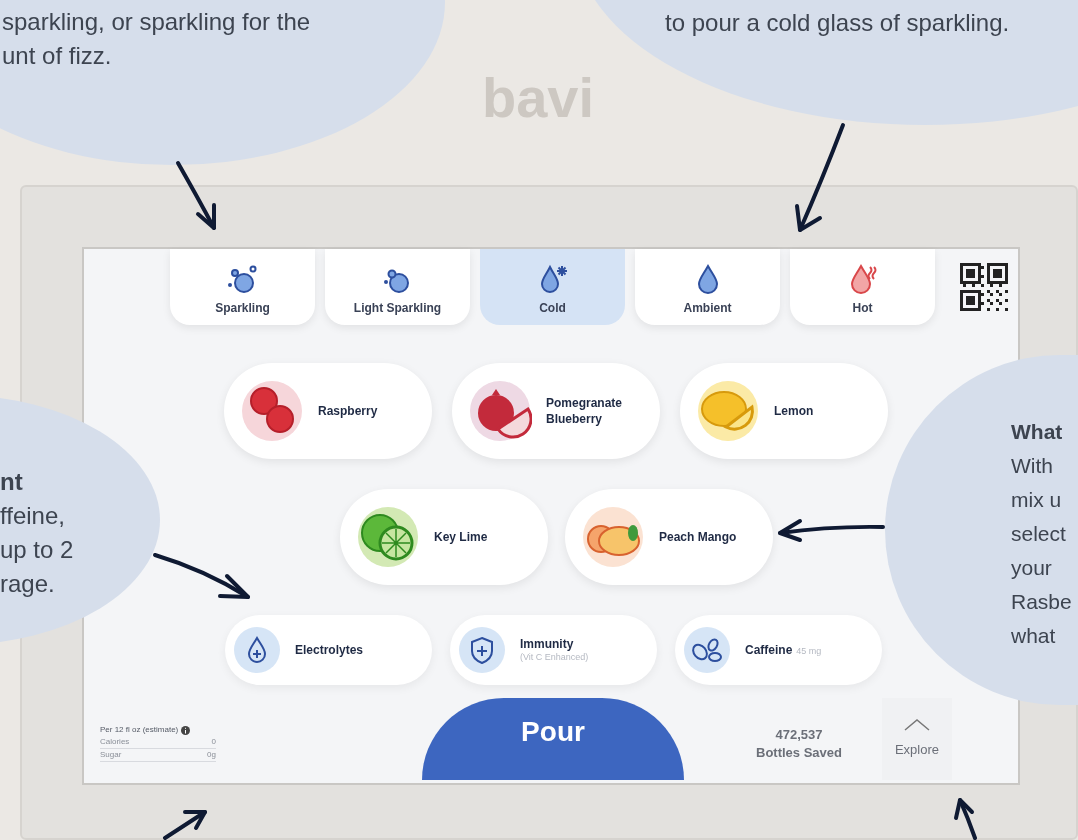 This screenshot has width=1078, height=840. What do you see at coordinates (799, 753) in the screenshot?
I see `bottles-saved-label: Bottles Saved` at bounding box center [799, 753].